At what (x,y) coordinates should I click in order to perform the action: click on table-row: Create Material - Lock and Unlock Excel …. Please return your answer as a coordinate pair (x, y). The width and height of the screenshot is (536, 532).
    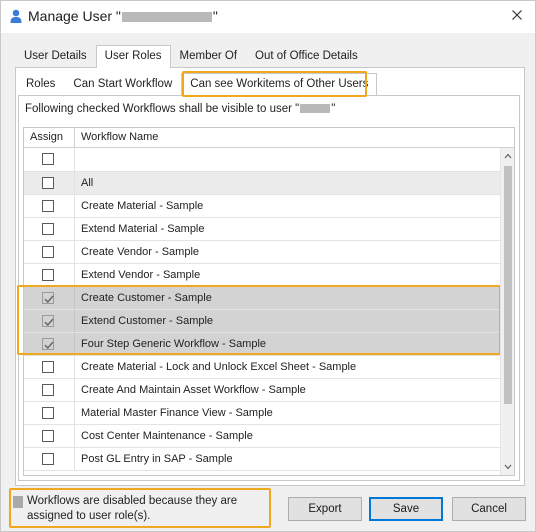
    Looking at the image, I should click on (262, 367).